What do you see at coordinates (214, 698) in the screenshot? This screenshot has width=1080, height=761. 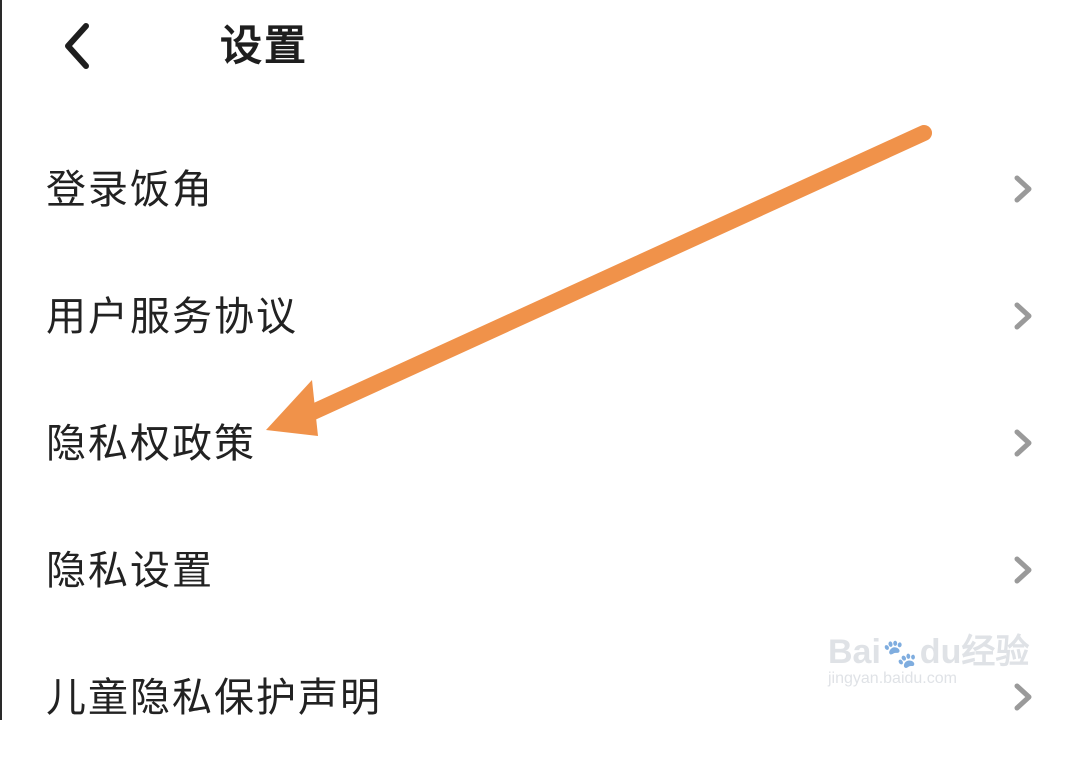 I see `menu-item-label: 儿童隐私保护声明` at bounding box center [214, 698].